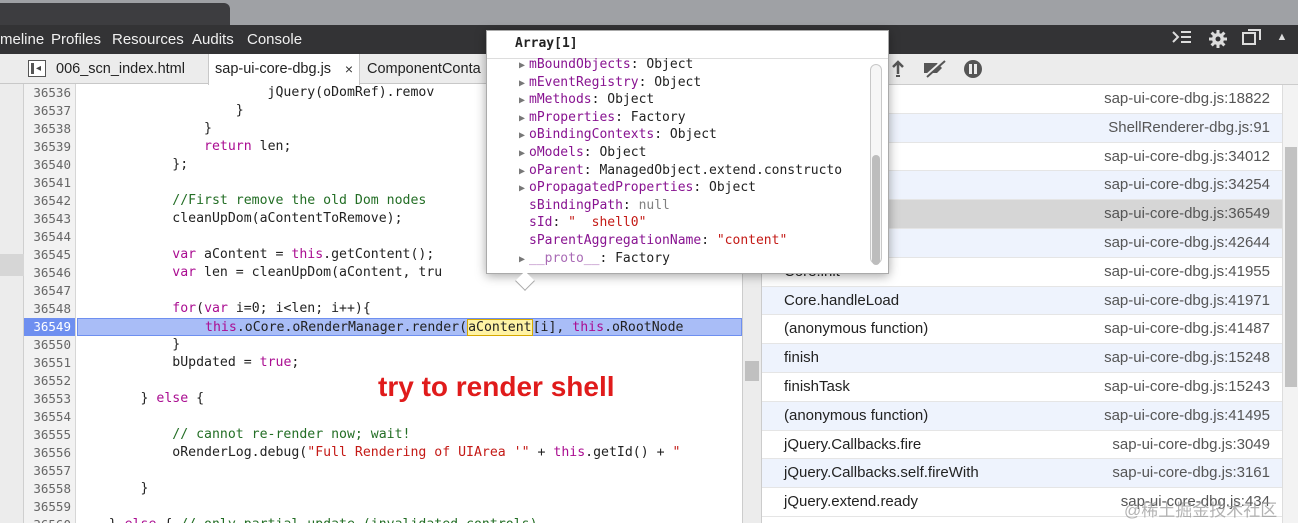 The image size is (1298, 523). Describe the element at coordinates (1187, 185) in the screenshot. I see `call-frame-location: sap-ui-core-dbg.js:34254` at that location.